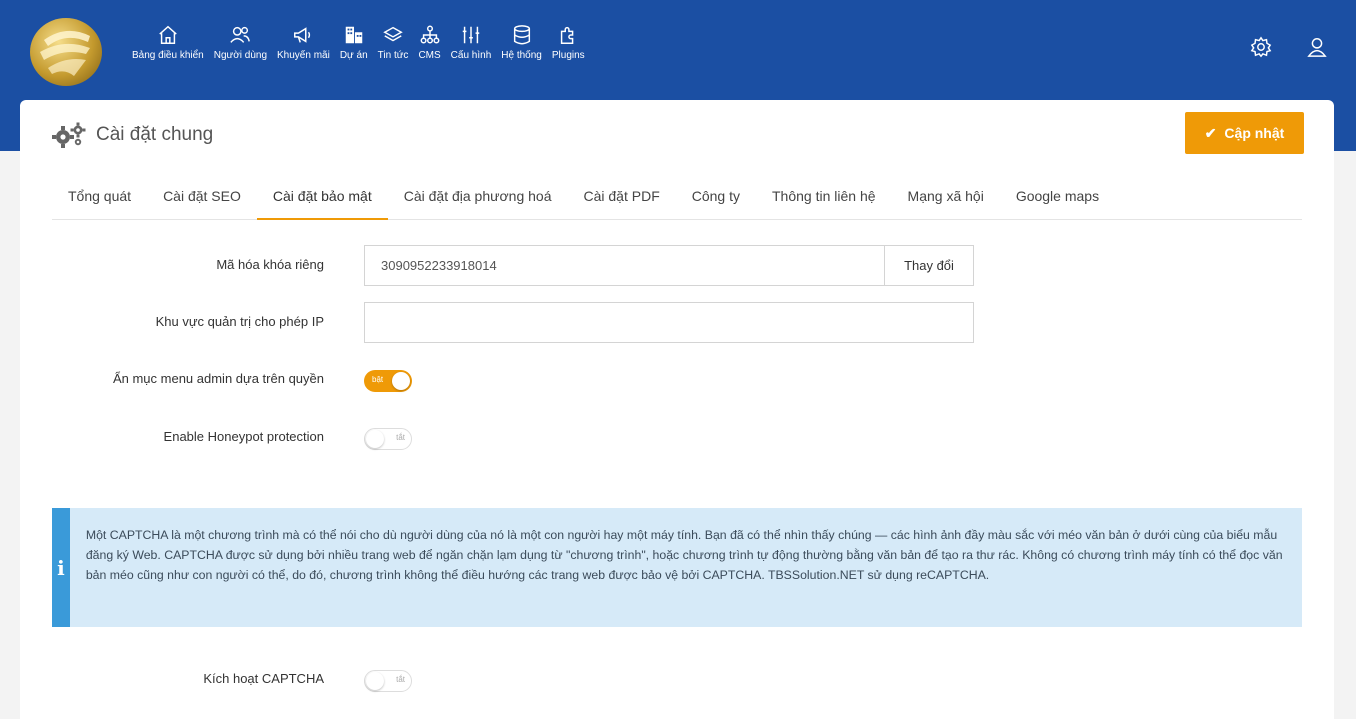  Describe the element at coordinates (155, 134) in the screenshot. I see `page-title: Cài đặt chung` at that location.